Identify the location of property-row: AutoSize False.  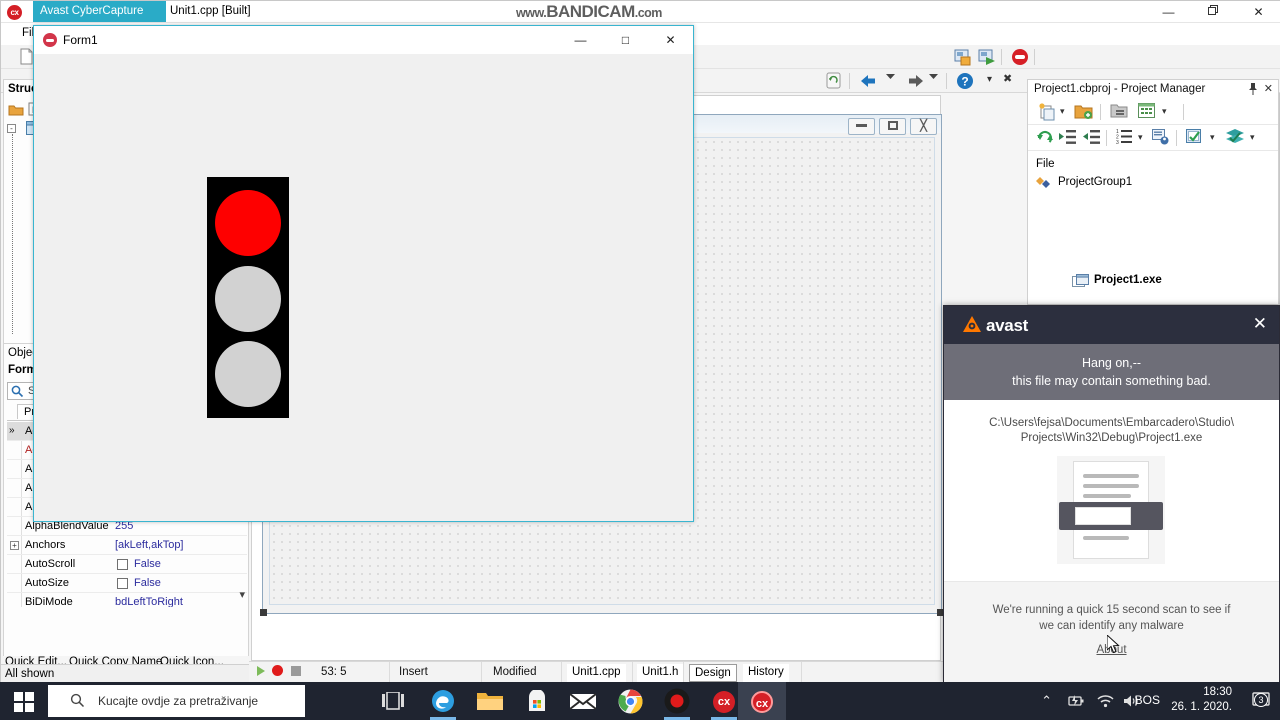
(127, 583).